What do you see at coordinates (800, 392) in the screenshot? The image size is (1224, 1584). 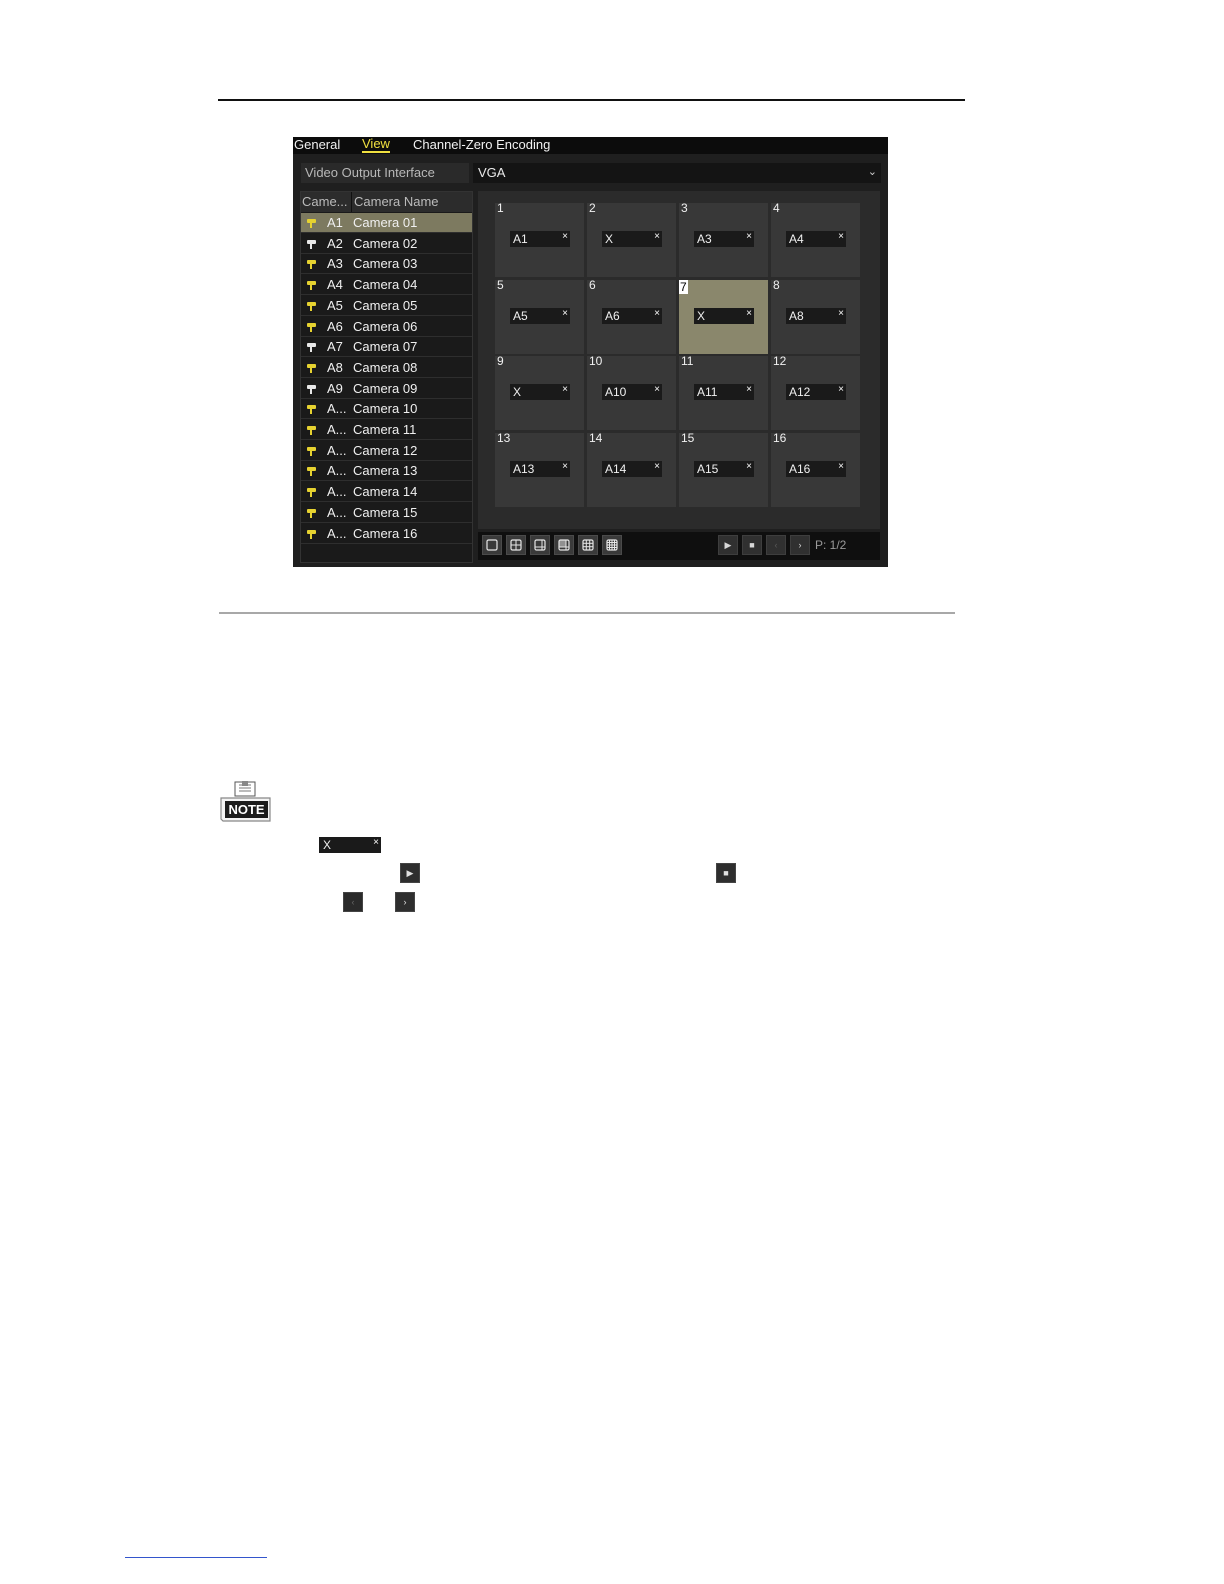 I see `cell-camera-label: A12` at bounding box center [800, 392].